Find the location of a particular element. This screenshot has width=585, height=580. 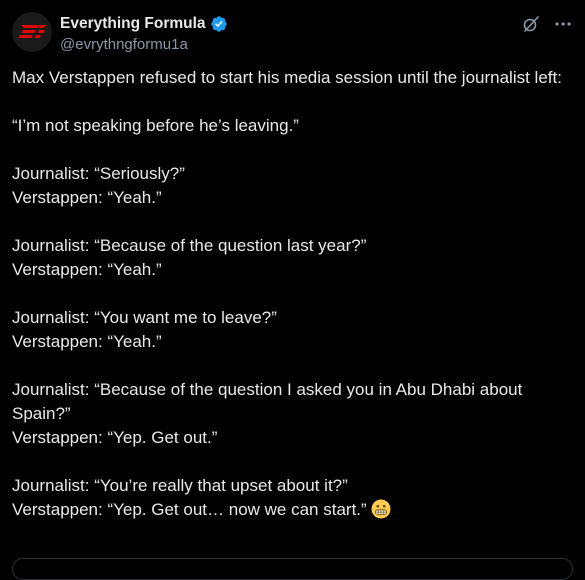

handle: @evrythngformu1a is located at coordinates (144, 45).